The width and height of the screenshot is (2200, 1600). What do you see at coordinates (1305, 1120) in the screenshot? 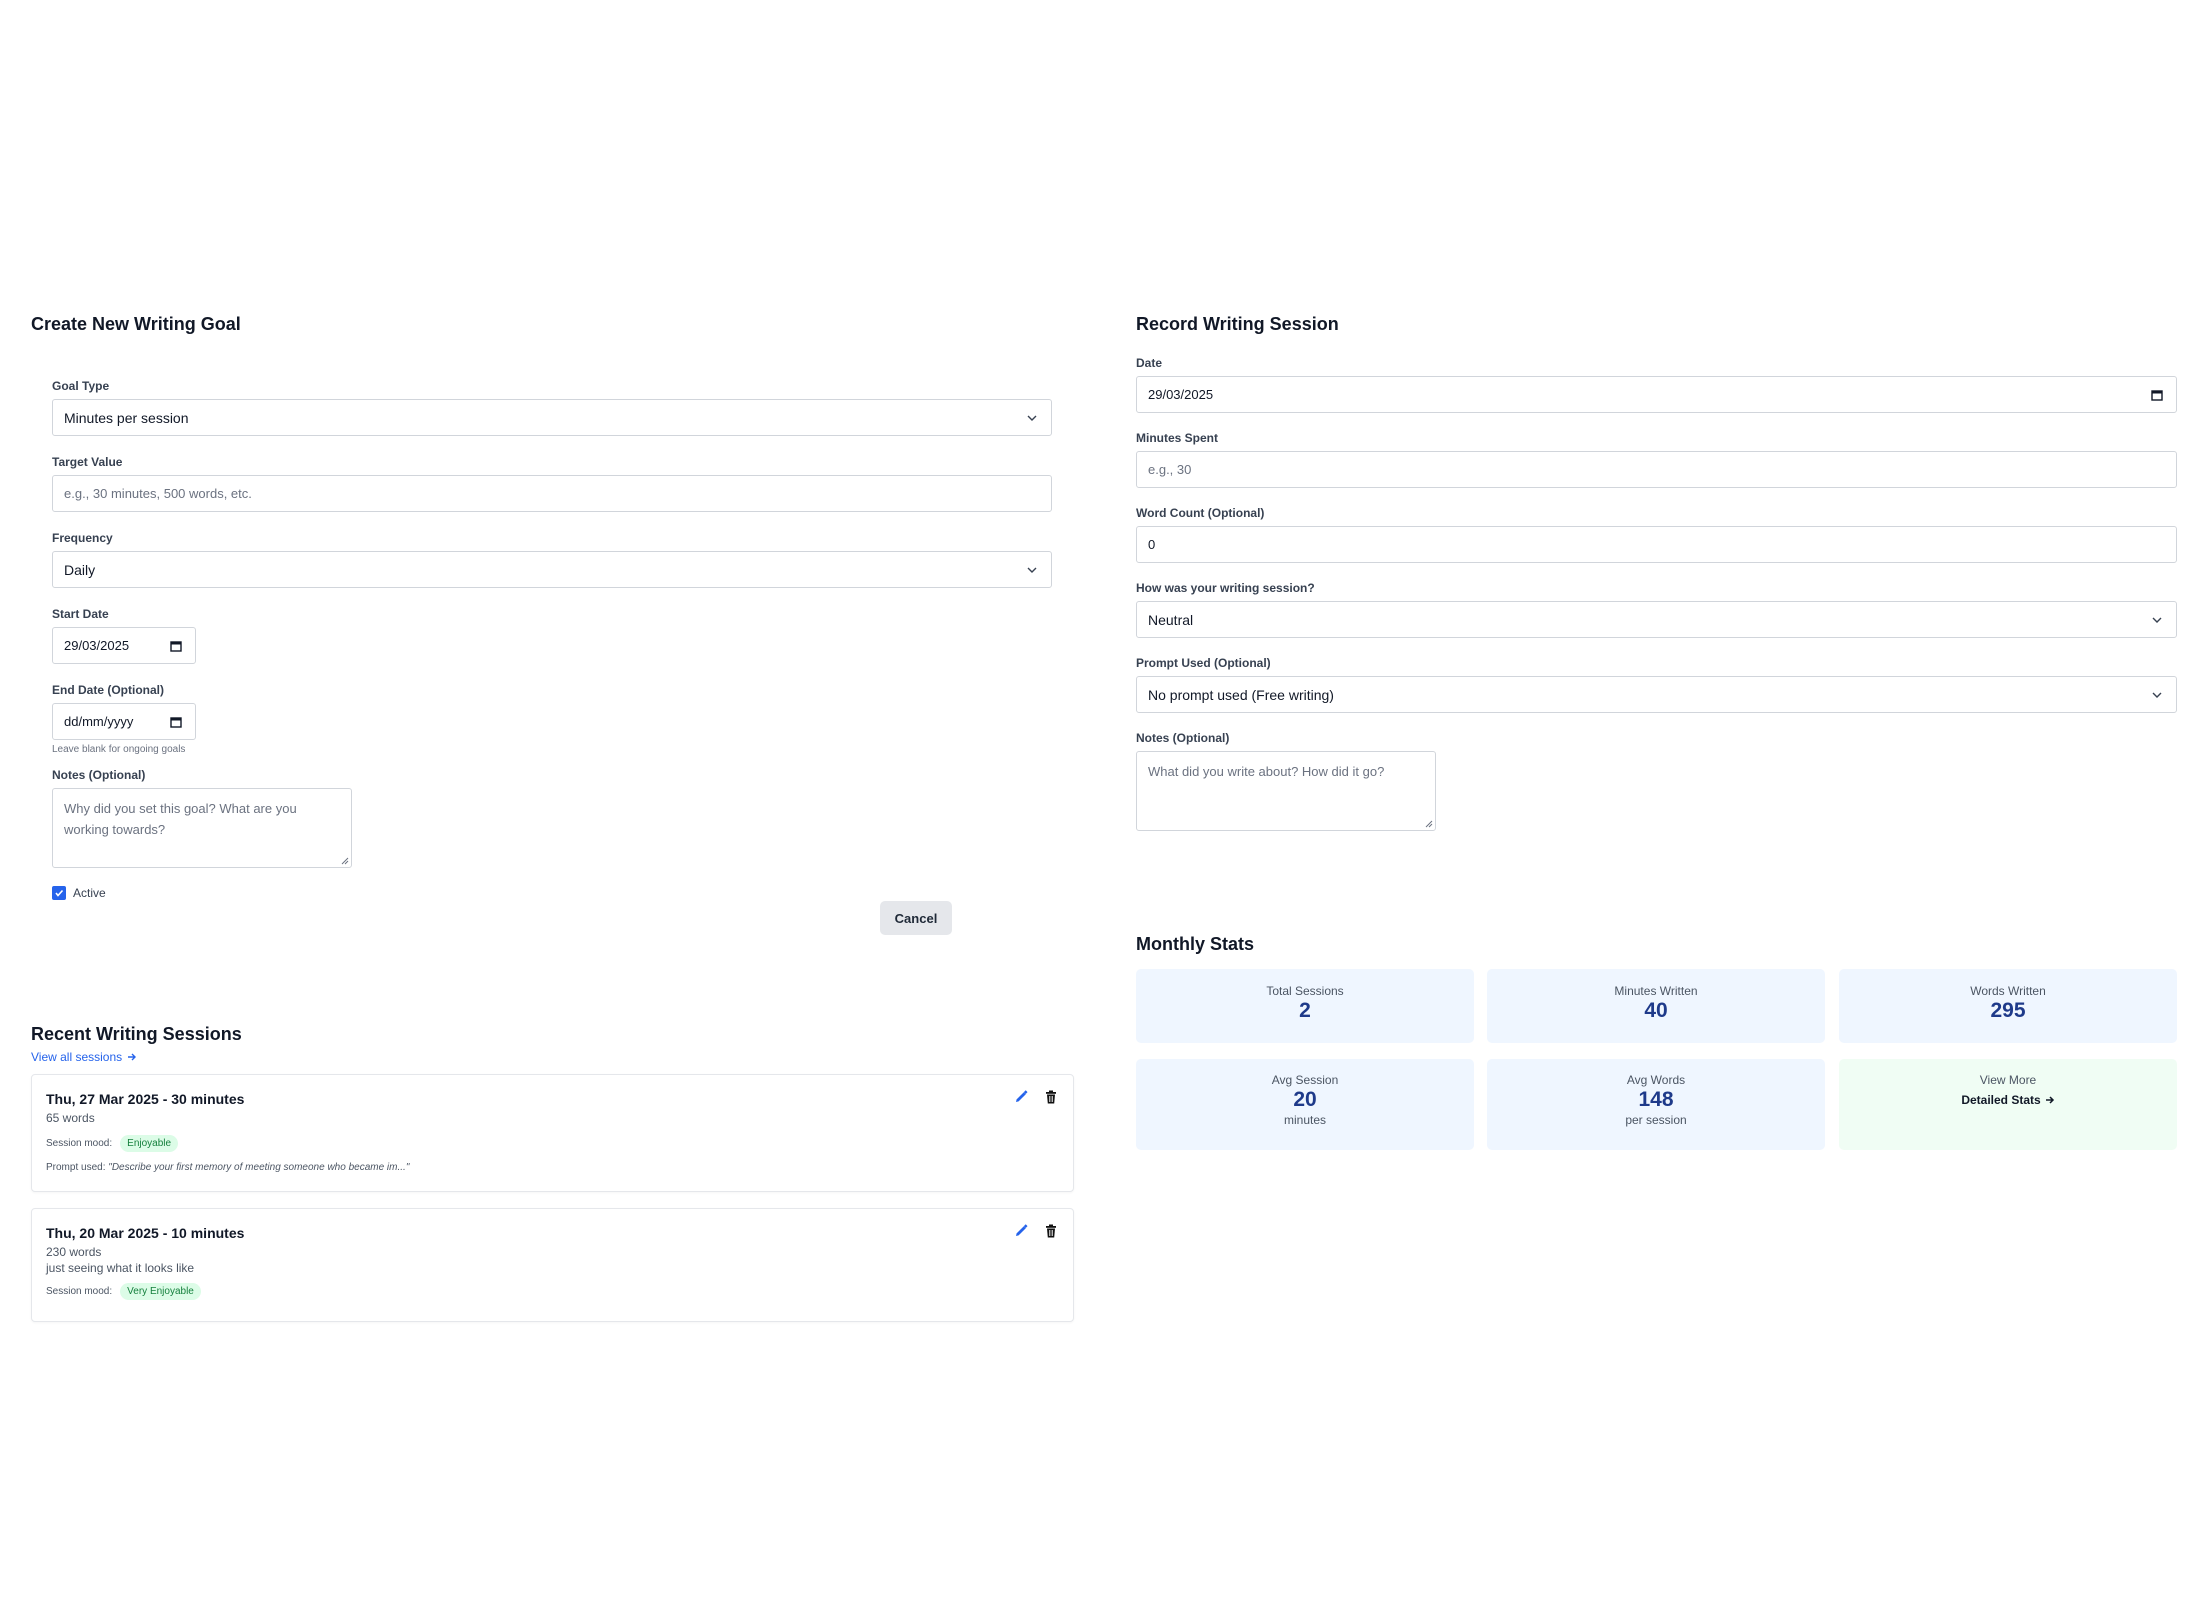
I see `stat-unit: minutes` at bounding box center [1305, 1120].